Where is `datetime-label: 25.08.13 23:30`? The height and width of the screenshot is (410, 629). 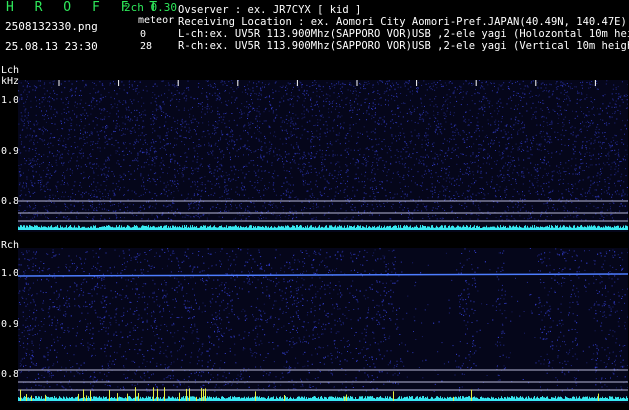 datetime-label: 25.08.13 23:30 is located at coordinates (51, 46).